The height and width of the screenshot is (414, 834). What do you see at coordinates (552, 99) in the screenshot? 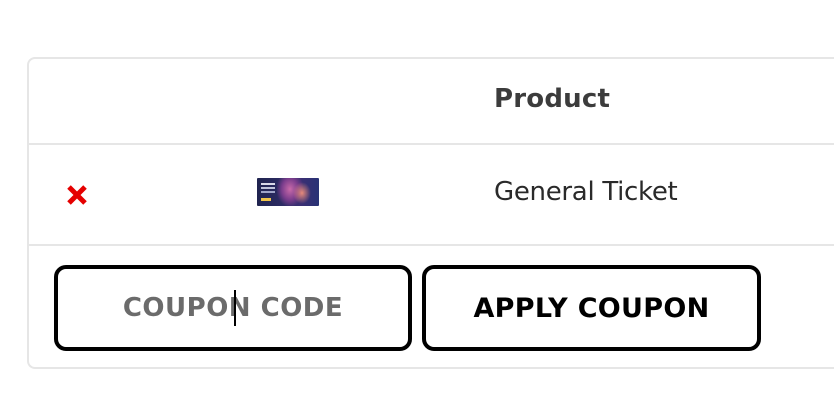
I see `product-column-header: Product` at bounding box center [552, 99].